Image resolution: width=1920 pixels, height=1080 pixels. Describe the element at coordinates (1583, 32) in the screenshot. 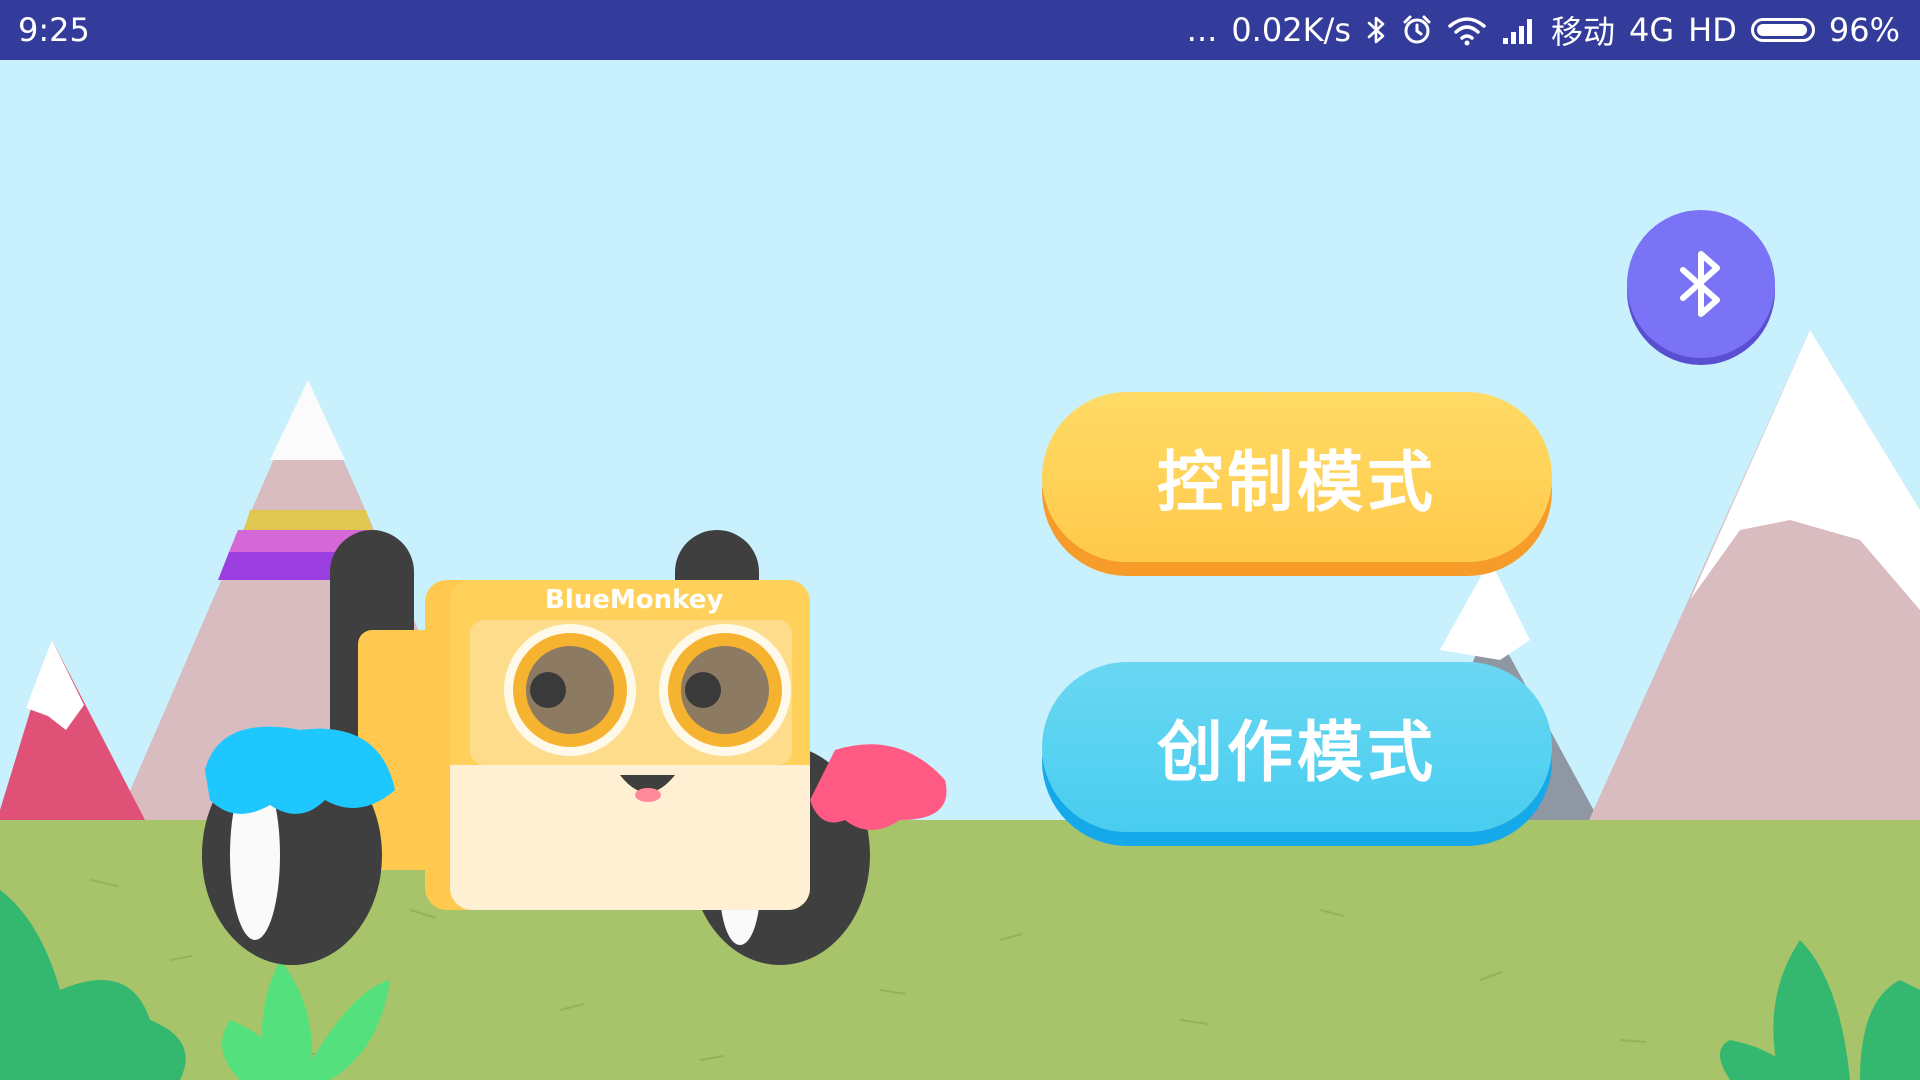

I see `carrier-label: 移动` at that location.